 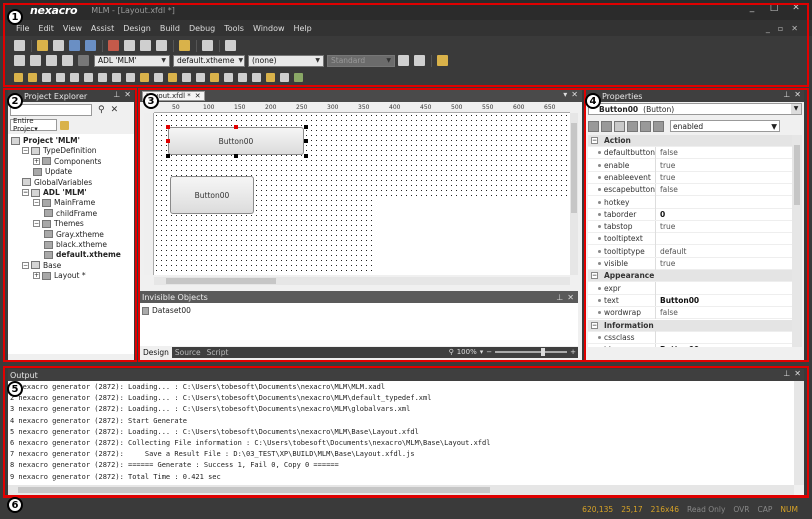 What do you see at coordinates (690, 190) in the screenshot?
I see `property-row: escapebutton false` at bounding box center [690, 190].